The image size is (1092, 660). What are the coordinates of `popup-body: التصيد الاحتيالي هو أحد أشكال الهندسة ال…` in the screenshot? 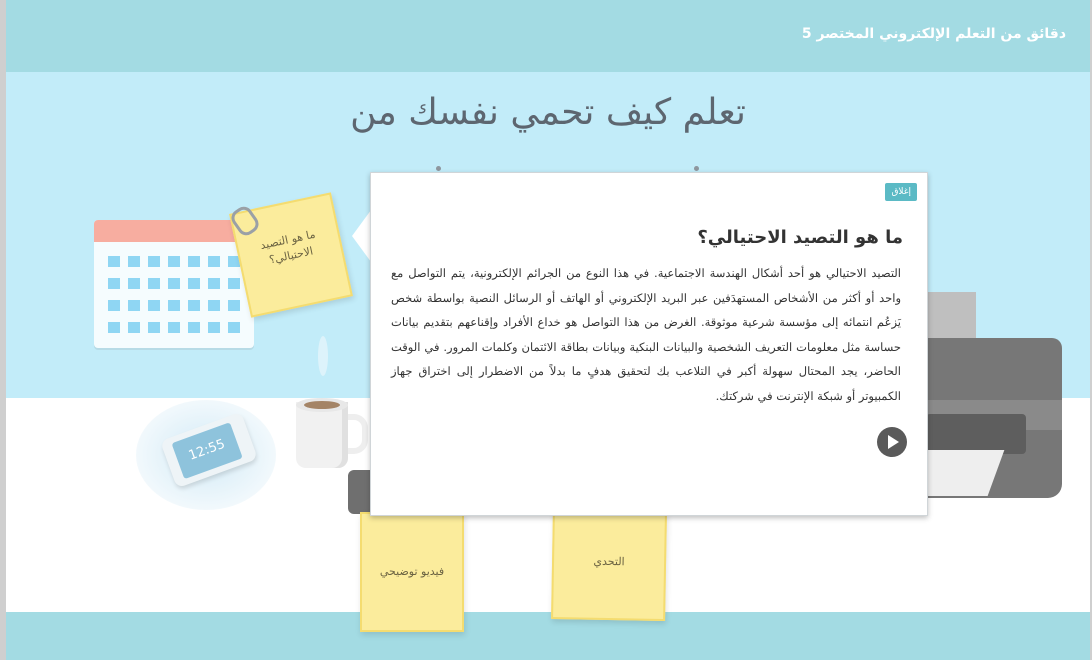 It's located at (646, 334).